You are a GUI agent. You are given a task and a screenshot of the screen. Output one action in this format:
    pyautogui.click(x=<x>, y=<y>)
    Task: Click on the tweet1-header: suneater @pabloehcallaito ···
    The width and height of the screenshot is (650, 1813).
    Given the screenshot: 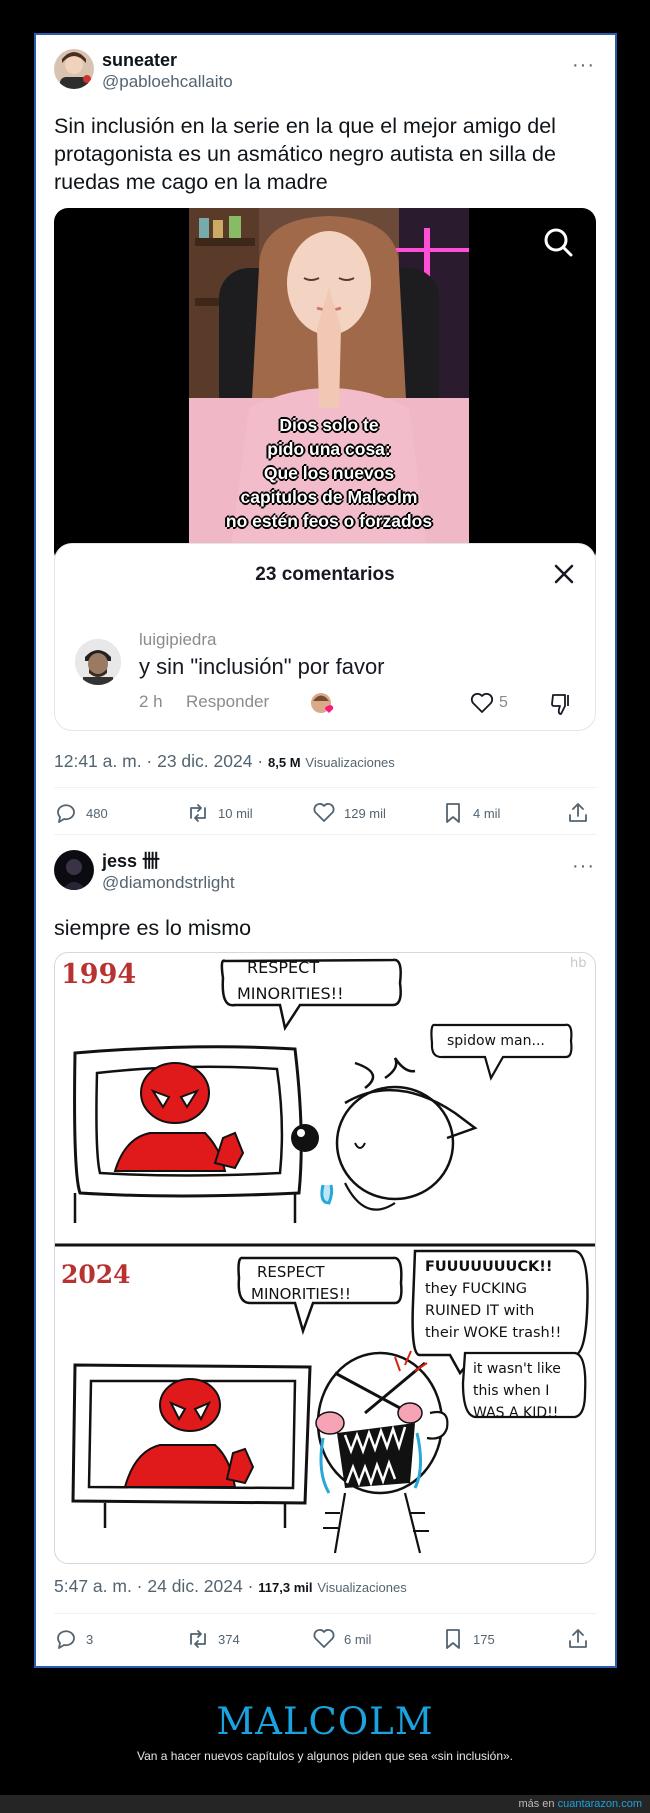 What is the action you would take?
    pyautogui.click(x=325, y=77)
    